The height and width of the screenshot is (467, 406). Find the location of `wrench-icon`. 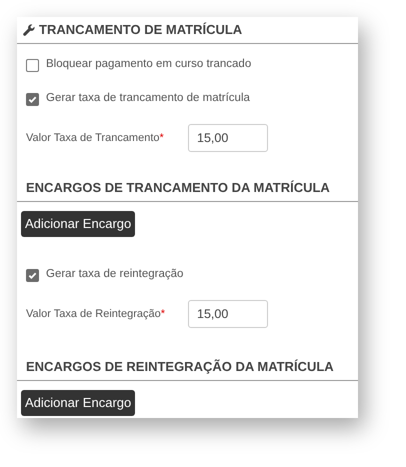

wrench-icon is located at coordinates (29, 30).